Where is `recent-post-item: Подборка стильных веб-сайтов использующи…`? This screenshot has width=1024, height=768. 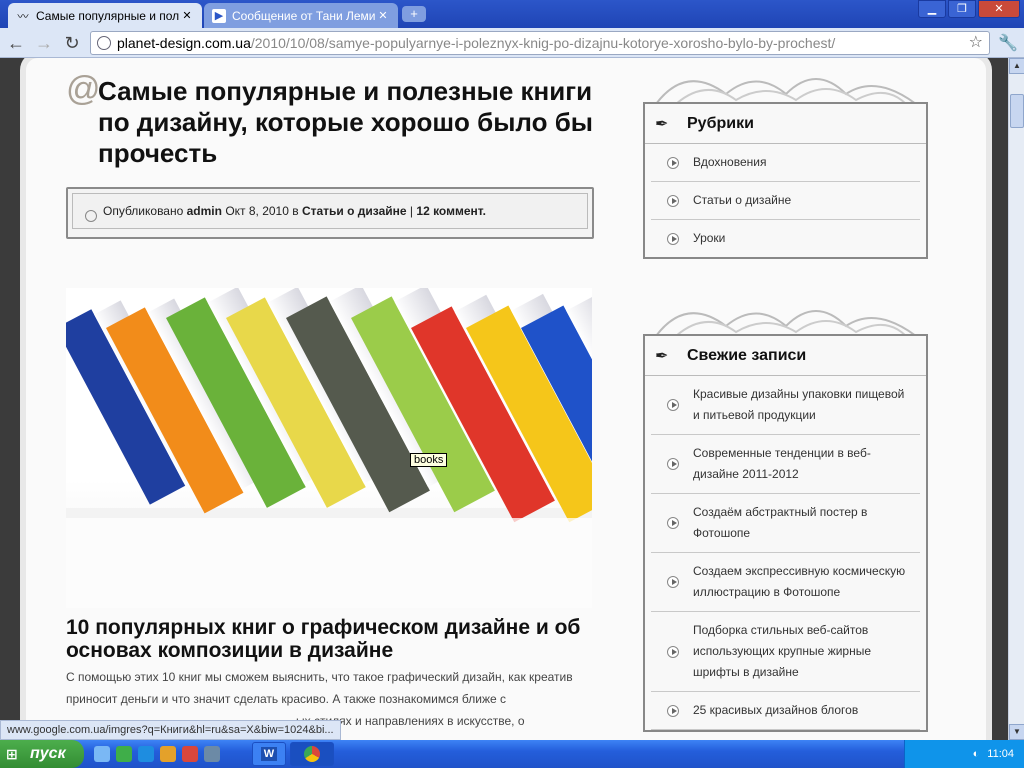
recent-post-item: Подборка стильных веб-сайтов использующи… is located at coordinates (785, 652).